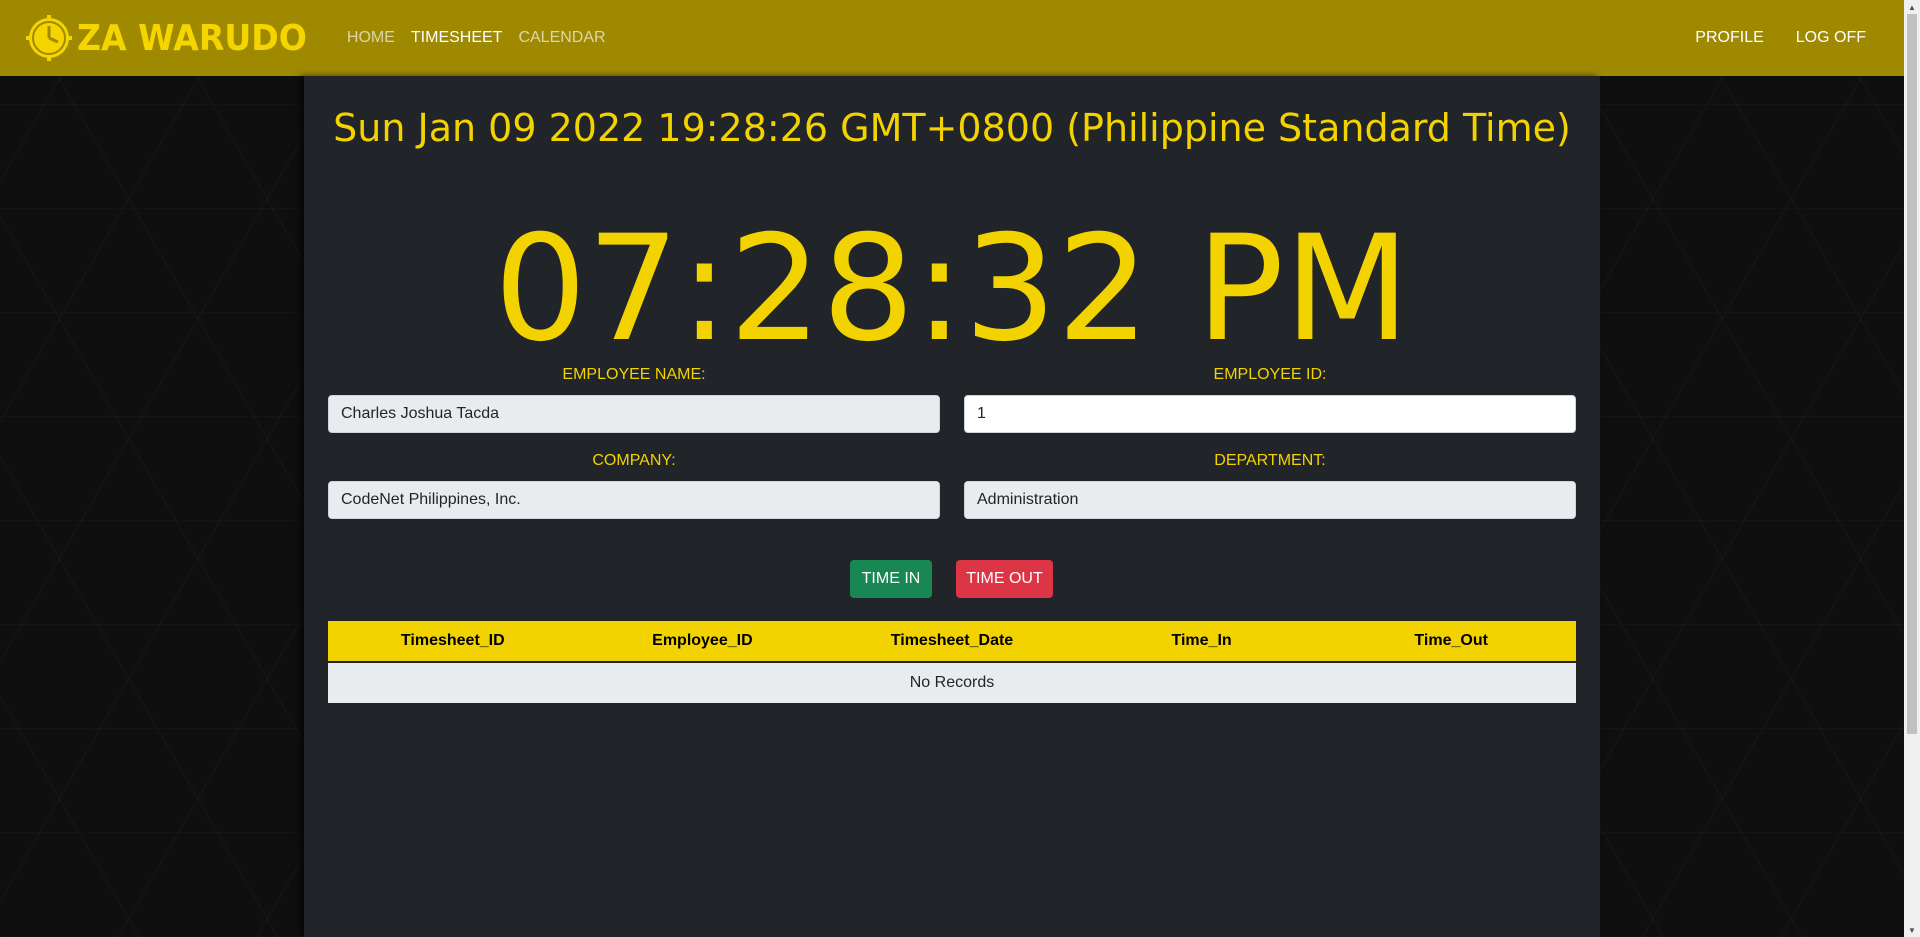 Image resolution: width=1920 pixels, height=937 pixels. I want to click on column-header: Timesheet_Date, so click(952, 640).